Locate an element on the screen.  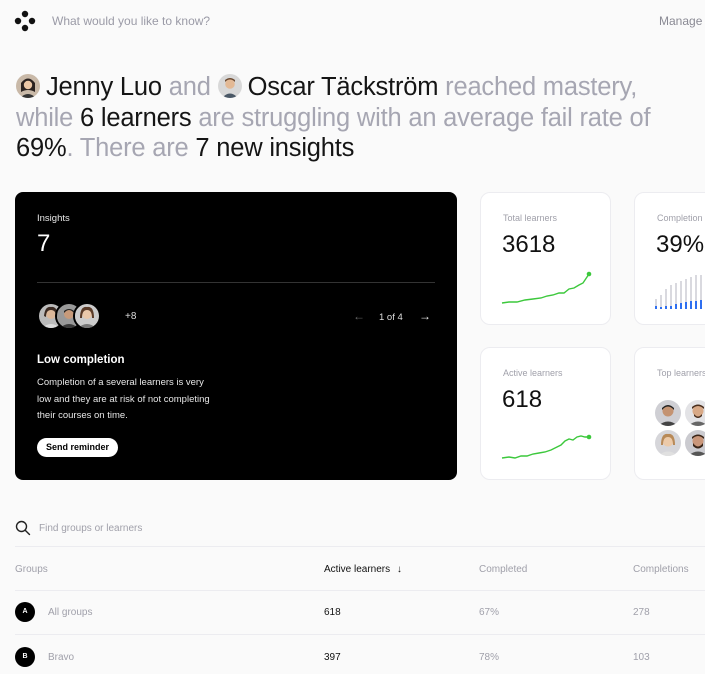
avatar-oscar is located at coordinates (229, 86).